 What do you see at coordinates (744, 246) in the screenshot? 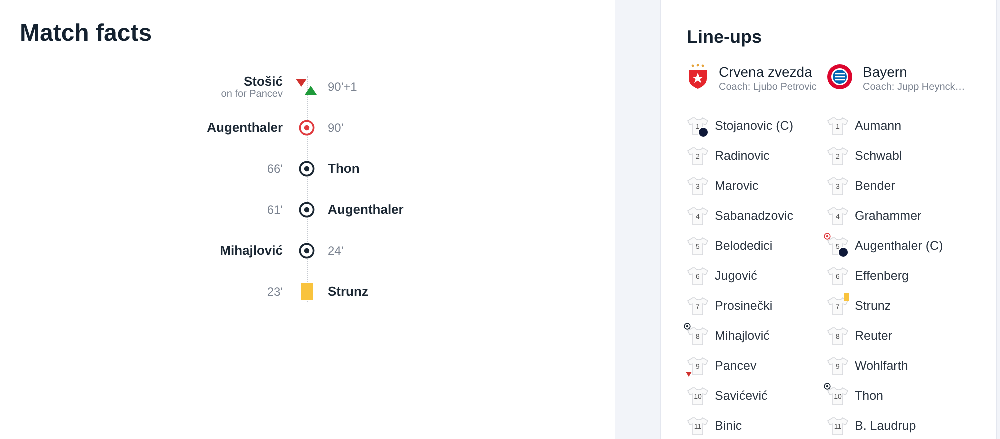
I see `player-name: Belodedici` at bounding box center [744, 246].